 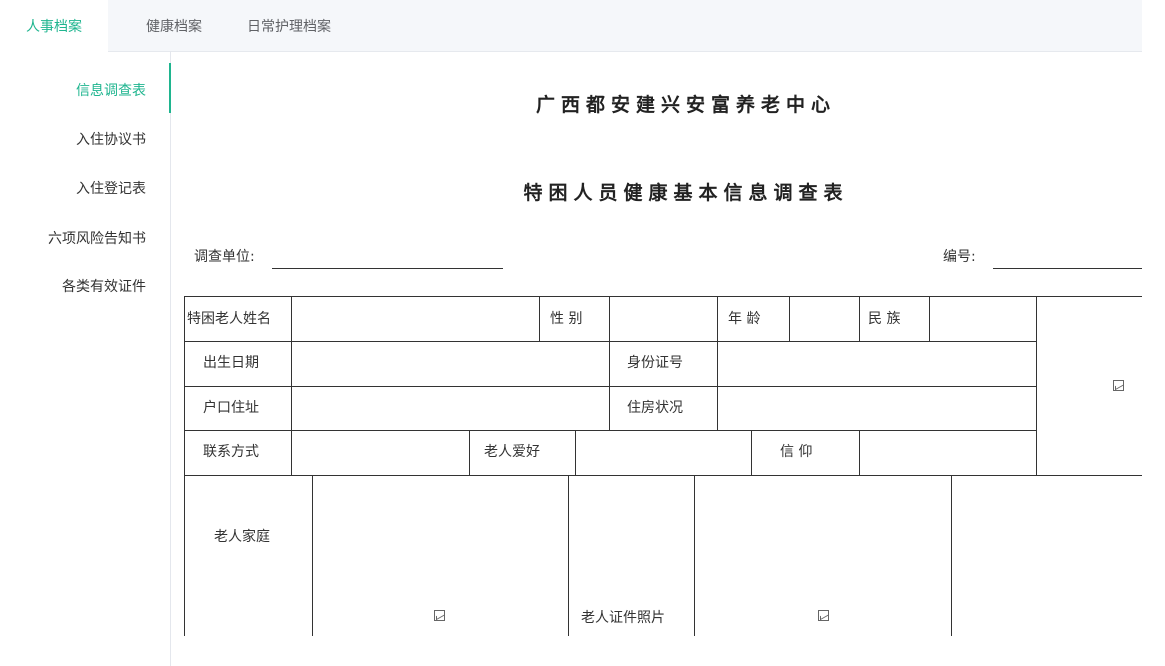 I want to click on number-field, so click(x=1067, y=268).